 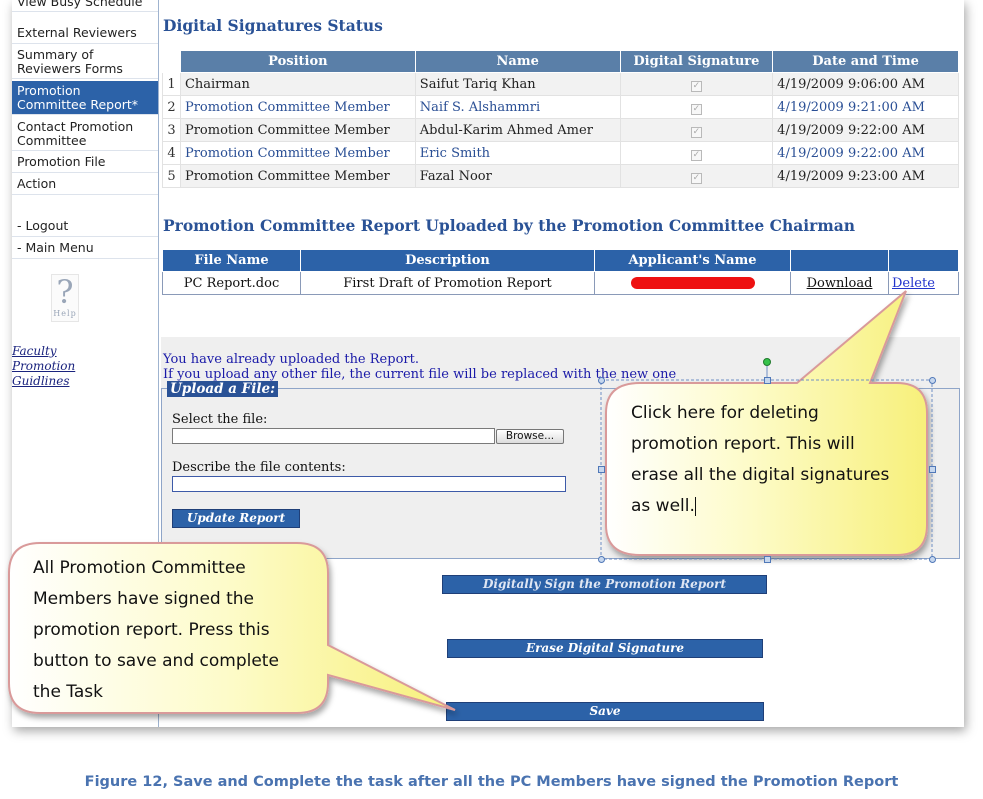 What do you see at coordinates (85, 62) in the screenshot?
I see `sidebar-item-summary-of-reviewers-forms: Summary of Reviewers Forms` at bounding box center [85, 62].